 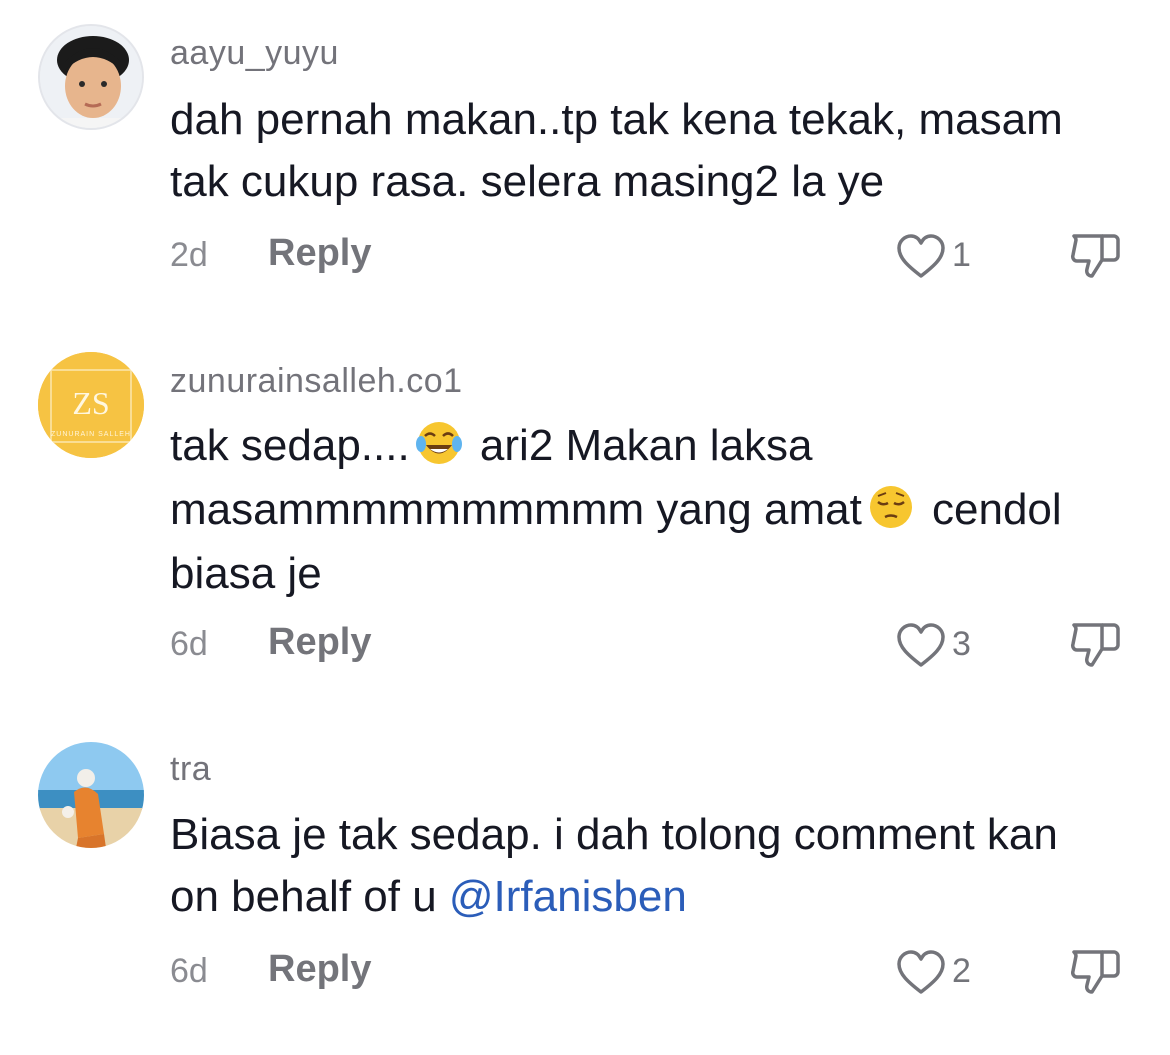 What do you see at coordinates (190, 769) in the screenshot?
I see `username: tra` at bounding box center [190, 769].